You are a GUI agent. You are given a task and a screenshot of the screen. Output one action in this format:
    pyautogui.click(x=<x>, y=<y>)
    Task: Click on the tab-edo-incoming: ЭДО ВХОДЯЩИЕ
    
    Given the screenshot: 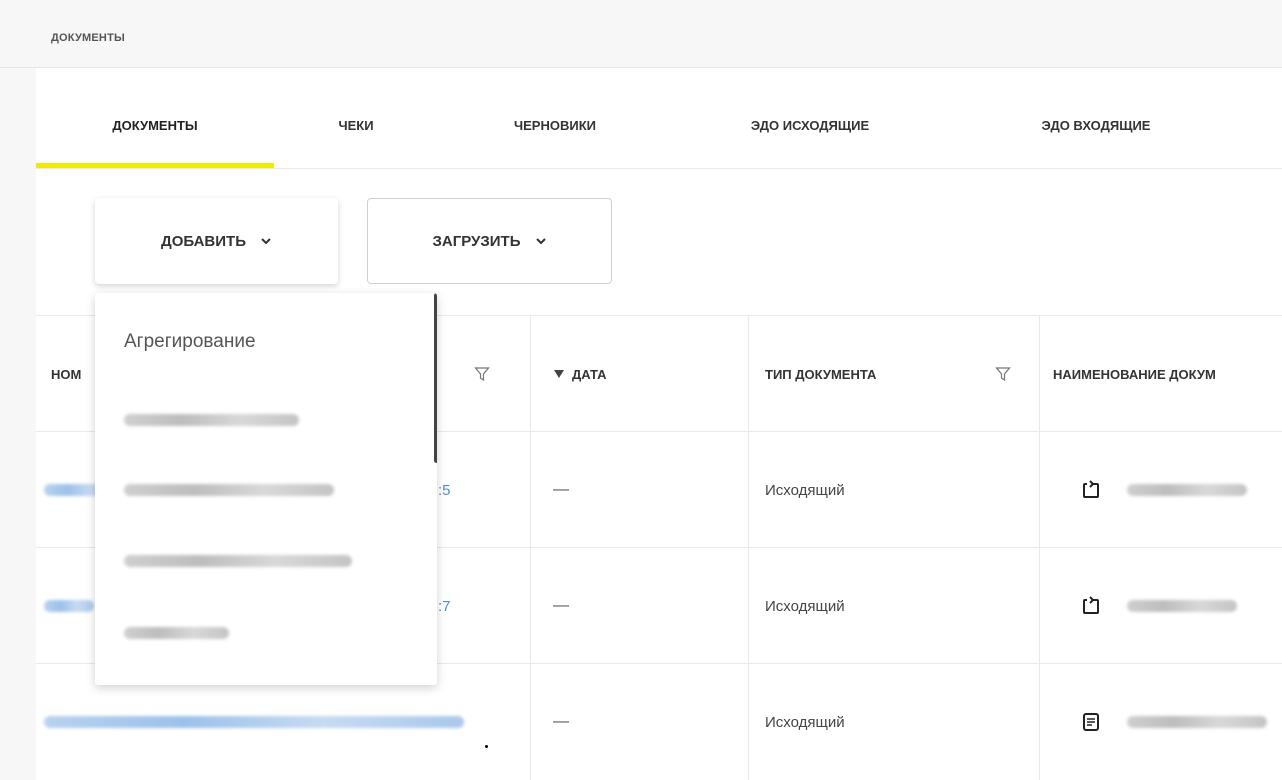 What is the action you would take?
    pyautogui.click(x=1096, y=118)
    